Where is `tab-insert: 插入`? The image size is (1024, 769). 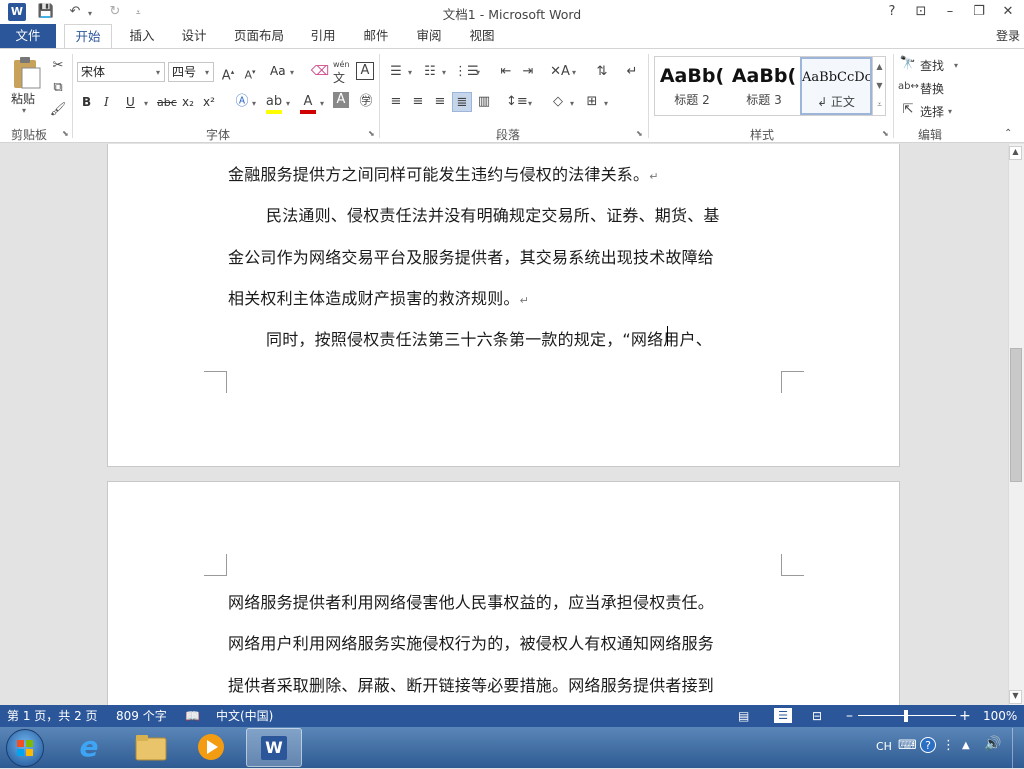
tab-insert: 插入 is located at coordinates (142, 36).